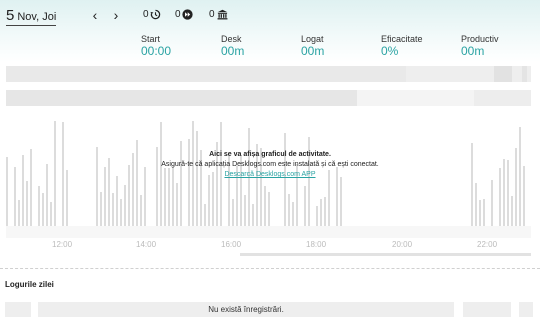  I want to click on fast-forward-icon, so click(187, 14).